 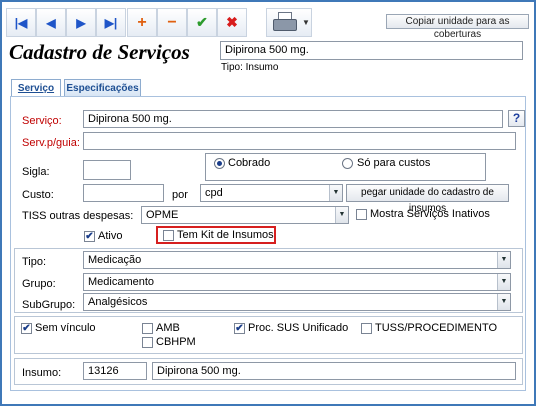 What do you see at coordinates (107, 170) in the screenshot?
I see `sigla-input` at bounding box center [107, 170].